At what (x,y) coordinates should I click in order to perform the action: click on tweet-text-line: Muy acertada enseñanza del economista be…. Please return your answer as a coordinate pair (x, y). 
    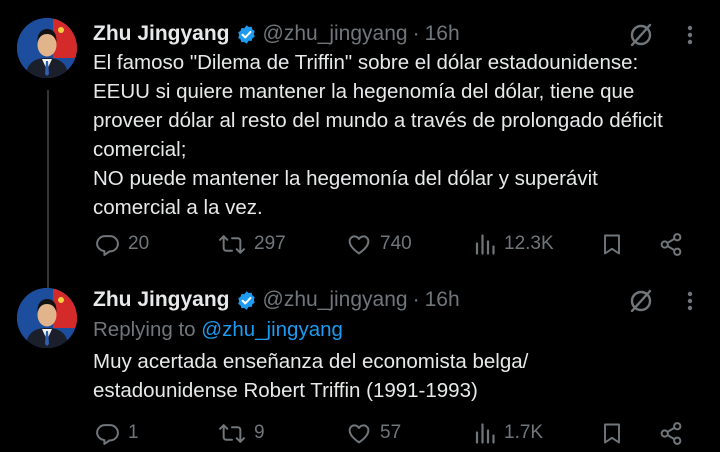
    Looking at the image, I should click on (311, 361).